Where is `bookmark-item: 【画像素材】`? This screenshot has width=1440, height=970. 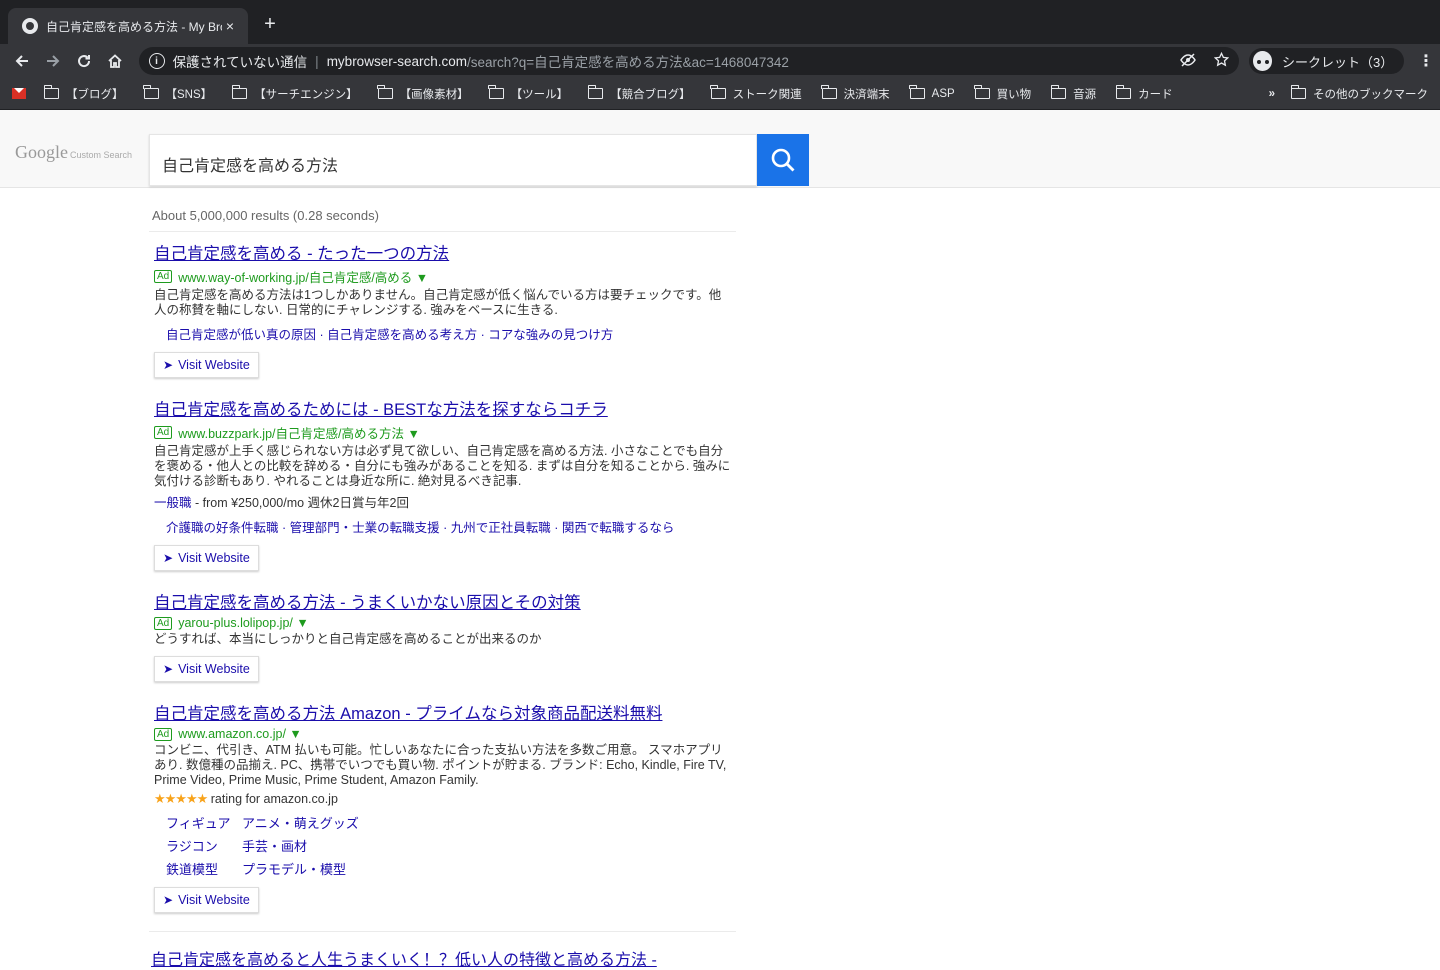
bookmark-item: 【画像素材】 is located at coordinates (423, 94).